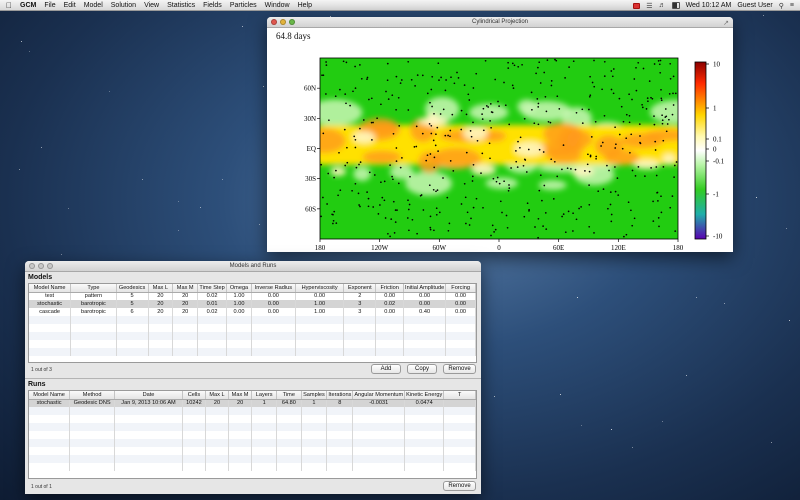 The image size is (800, 500). I want to click on input-source-icon, so click(637, 5).